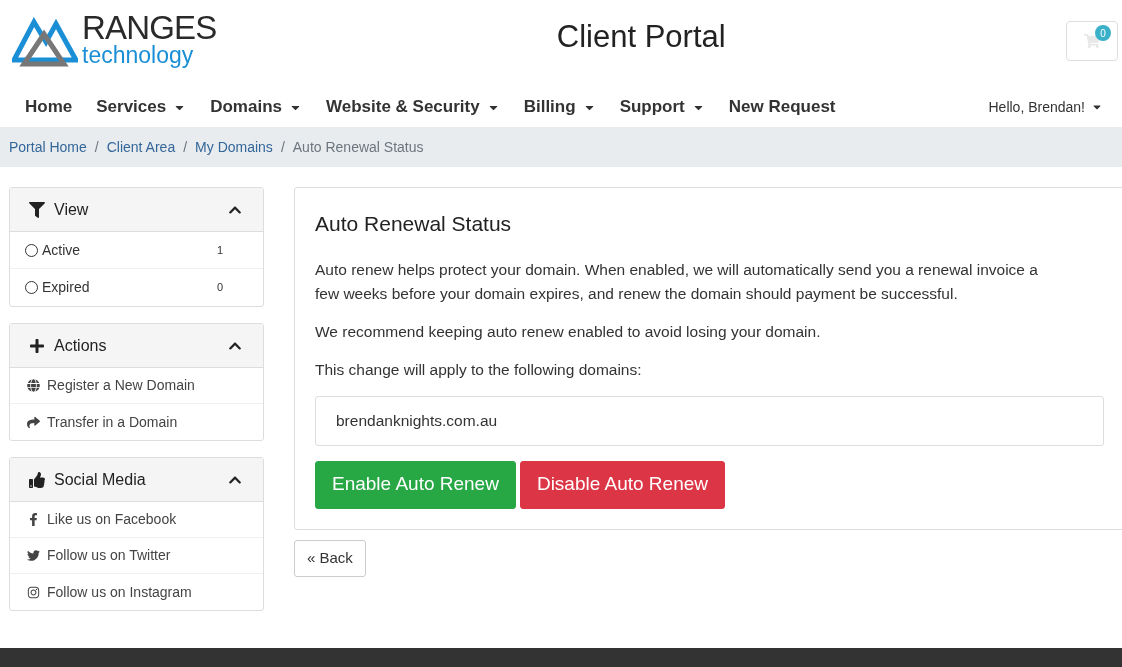 This screenshot has width=1122, height=667. Describe the element at coordinates (149, 28) in the screenshot. I see `logo-wordmark: RANGES` at that location.